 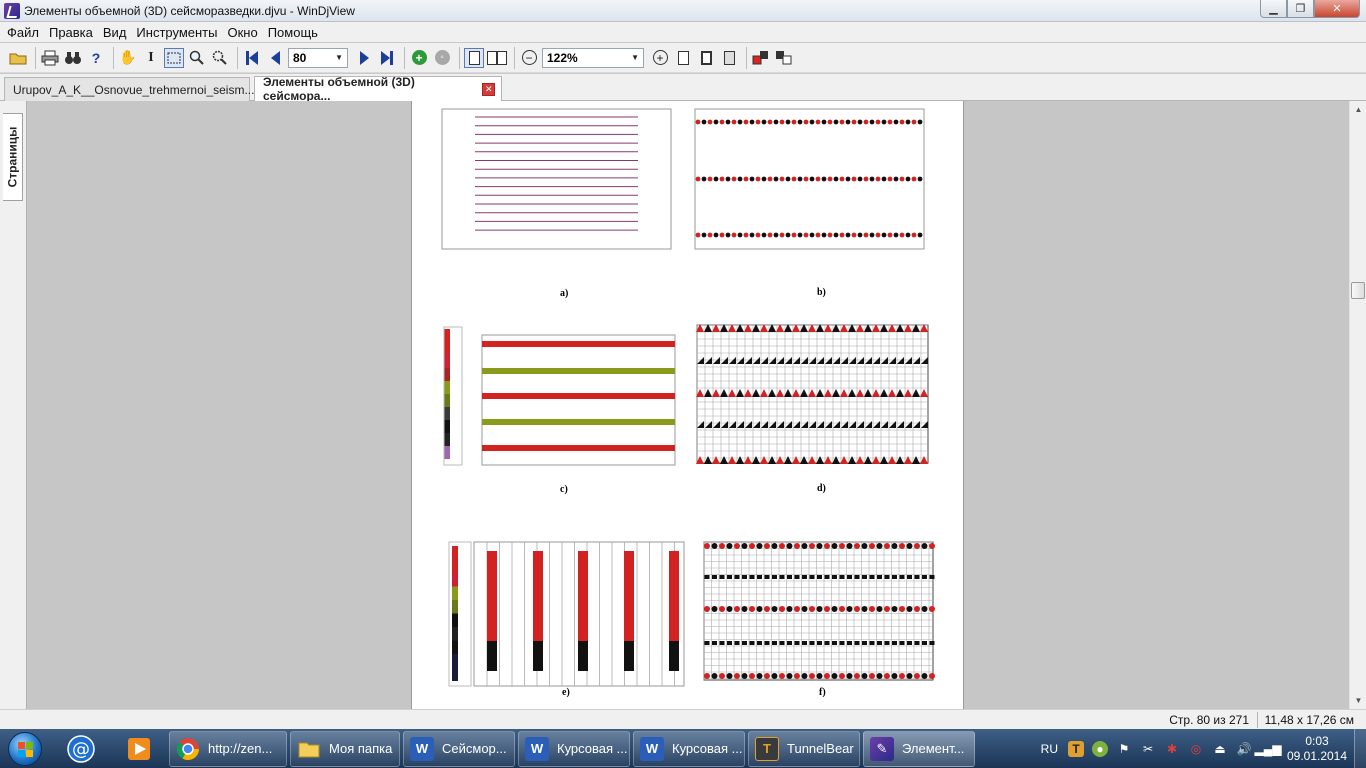 I want to click on help-question-icon: ?, so click(x=96, y=58).